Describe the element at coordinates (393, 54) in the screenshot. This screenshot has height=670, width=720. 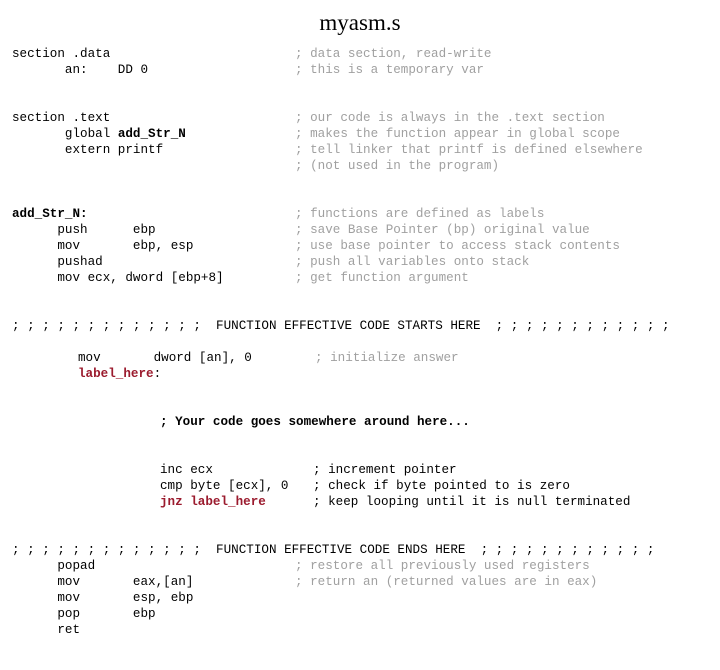
I see `comment-text: ; data section, read-write` at that location.